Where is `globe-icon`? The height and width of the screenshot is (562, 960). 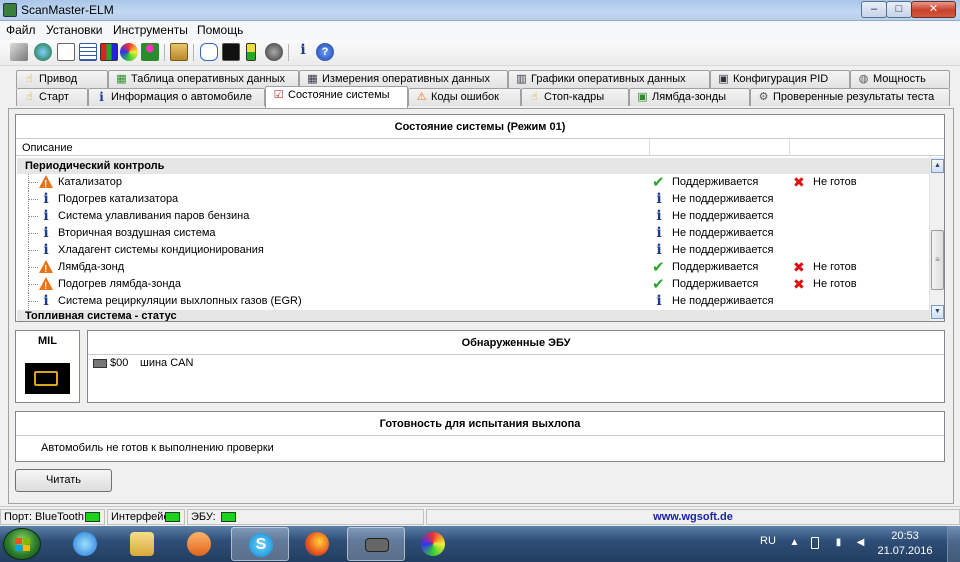
globe-icon is located at coordinates (43, 52).